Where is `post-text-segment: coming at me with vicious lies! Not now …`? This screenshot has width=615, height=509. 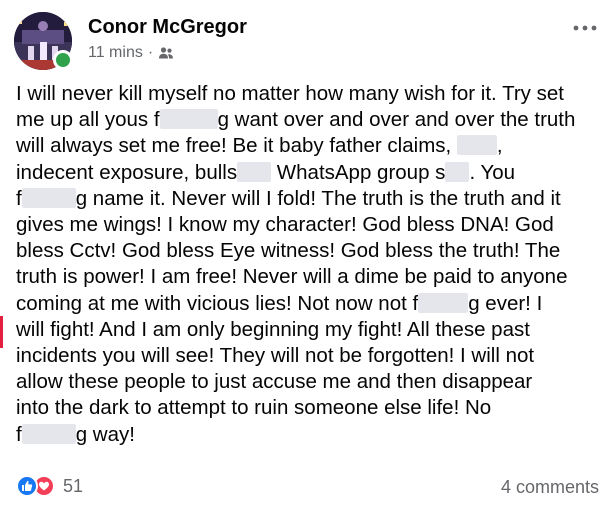
post-text-segment: coming at me with vicious lies! Not now … is located at coordinates (217, 303).